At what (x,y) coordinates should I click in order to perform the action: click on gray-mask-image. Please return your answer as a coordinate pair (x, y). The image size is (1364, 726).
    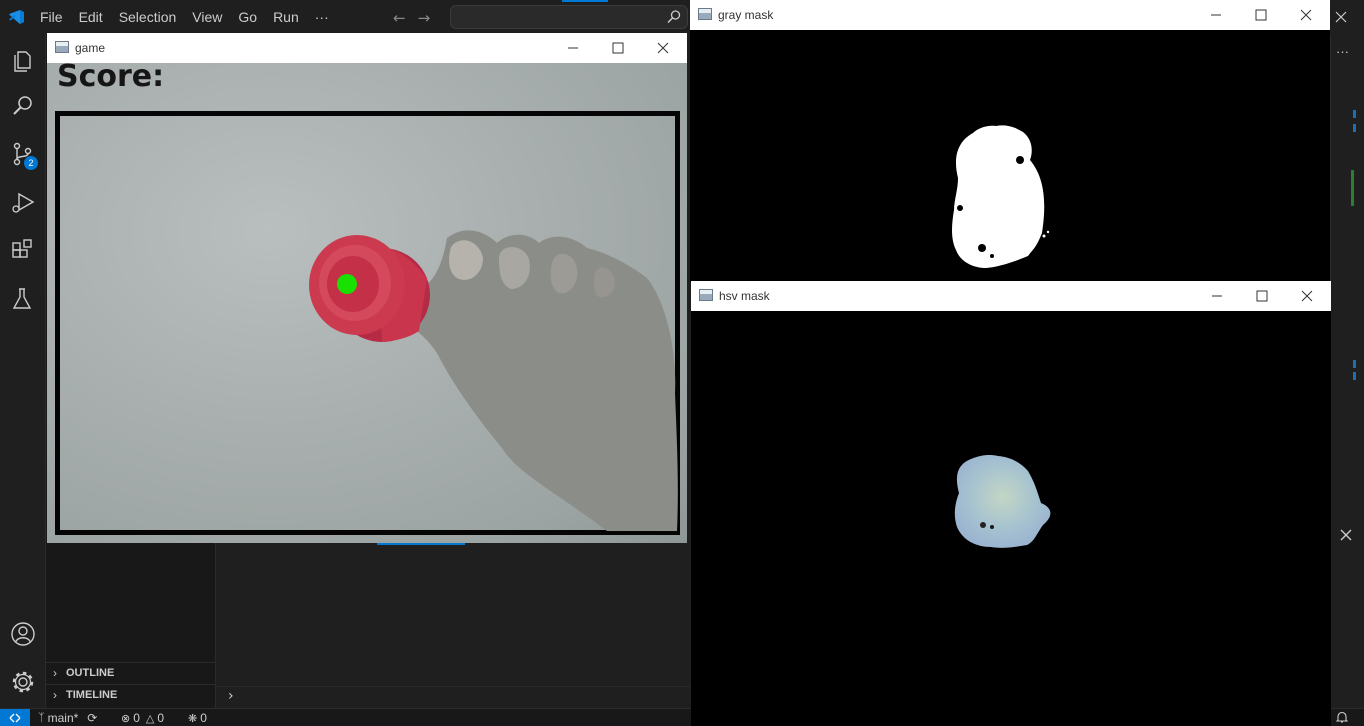
    Looking at the image, I should click on (1001, 196).